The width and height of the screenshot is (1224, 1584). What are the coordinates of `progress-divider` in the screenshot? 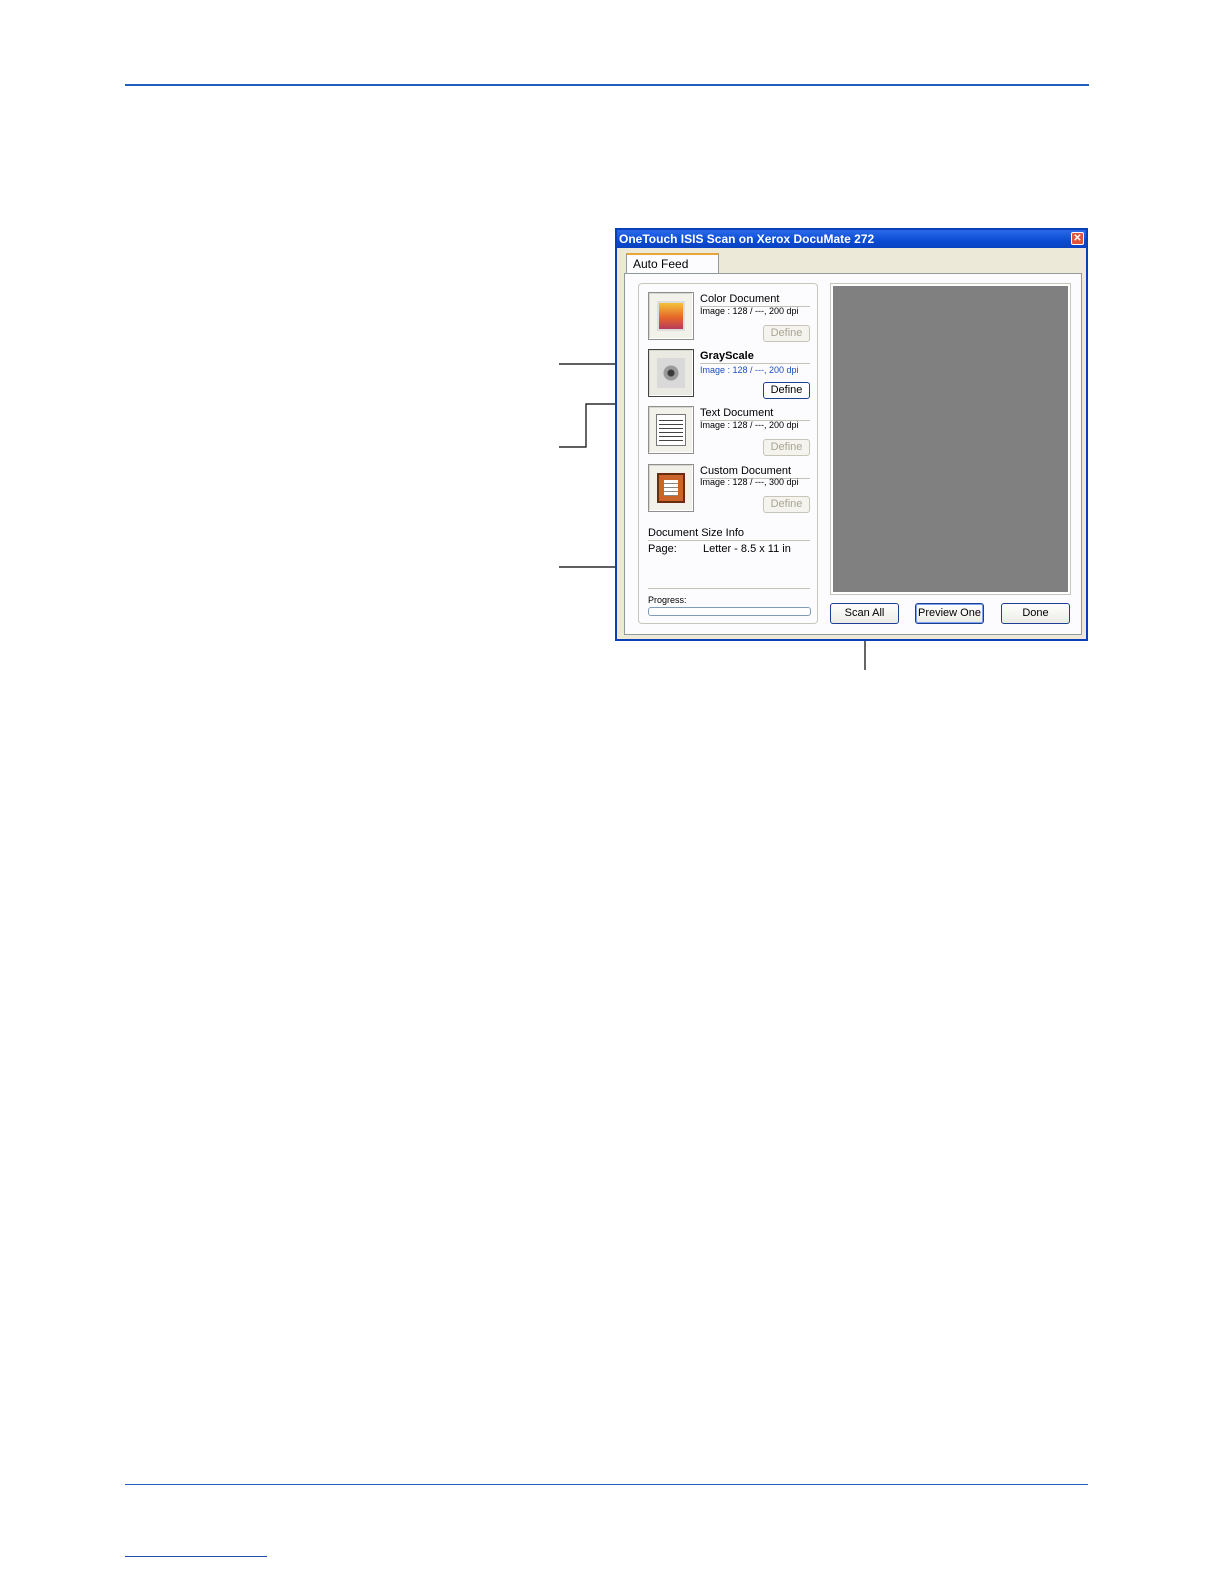 It's located at (729, 588).